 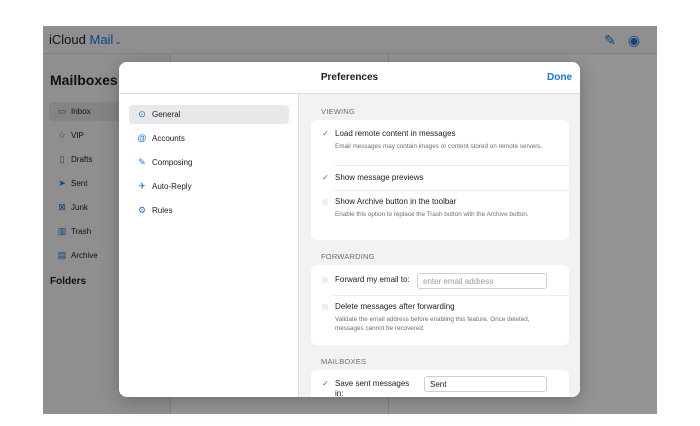 What do you see at coordinates (325, 307) in the screenshot?
I see `delete-after-checkbox` at bounding box center [325, 307].